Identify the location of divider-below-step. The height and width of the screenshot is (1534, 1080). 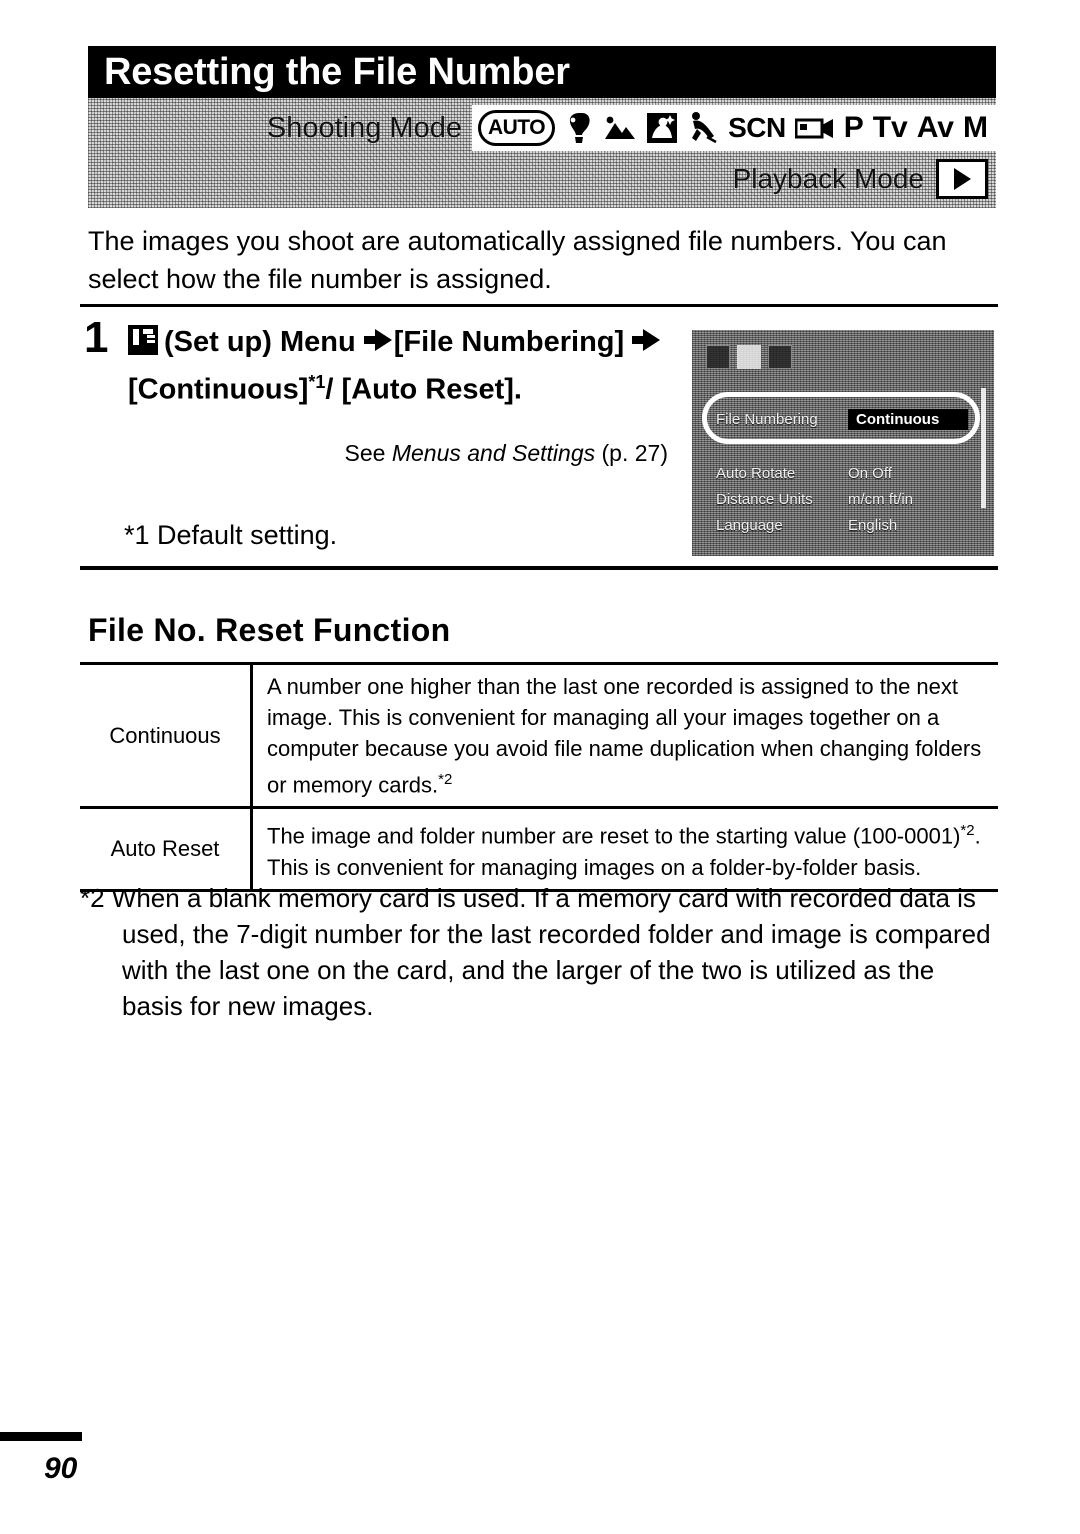
(539, 568).